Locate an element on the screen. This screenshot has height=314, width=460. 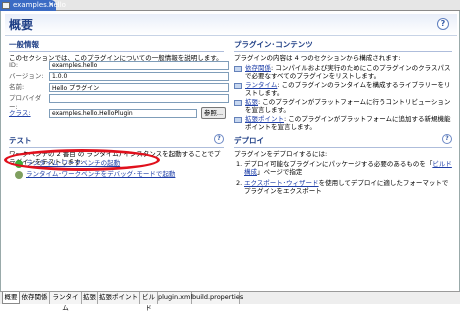
plugin-content-title: プラグイン･コンテンツ is located at coordinates (343, 45).